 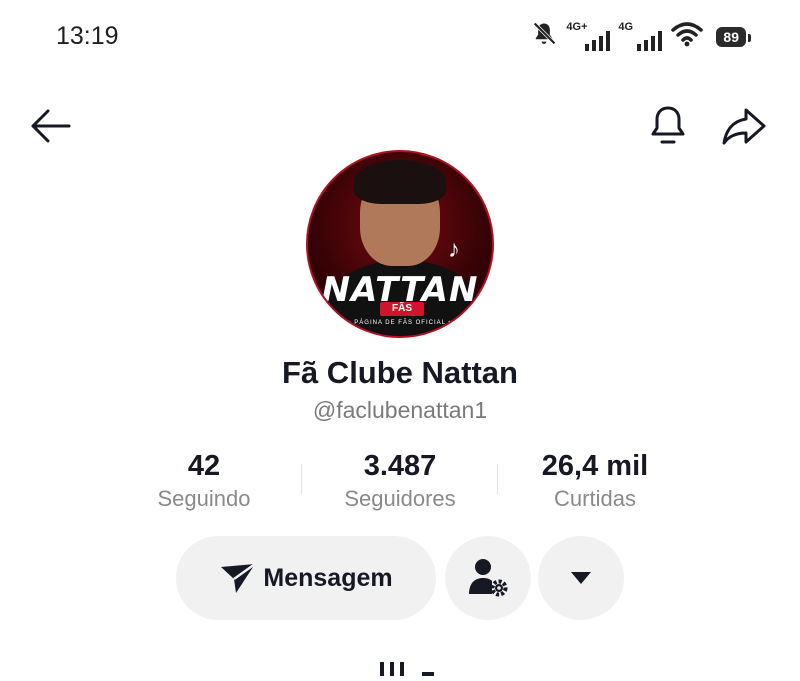 I want to click on user-settings-button, so click(x=488, y=578).